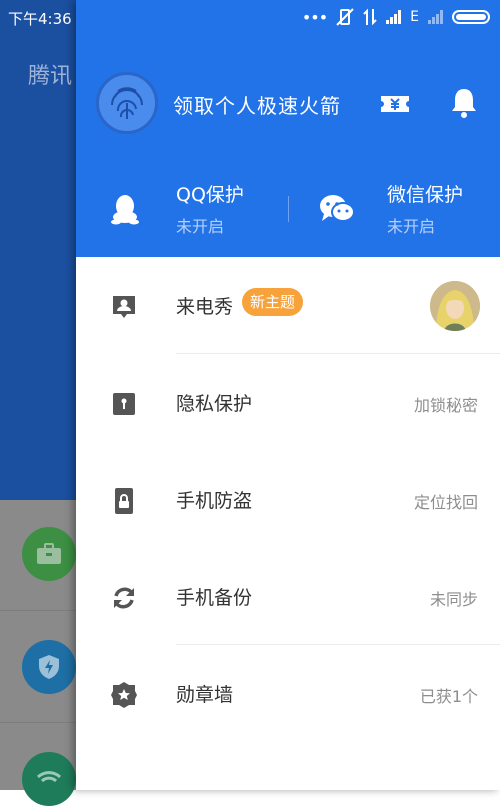 The height and width of the screenshot is (806, 500). What do you see at coordinates (125, 210) in the screenshot?
I see `qq-penguin-icon` at bounding box center [125, 210].